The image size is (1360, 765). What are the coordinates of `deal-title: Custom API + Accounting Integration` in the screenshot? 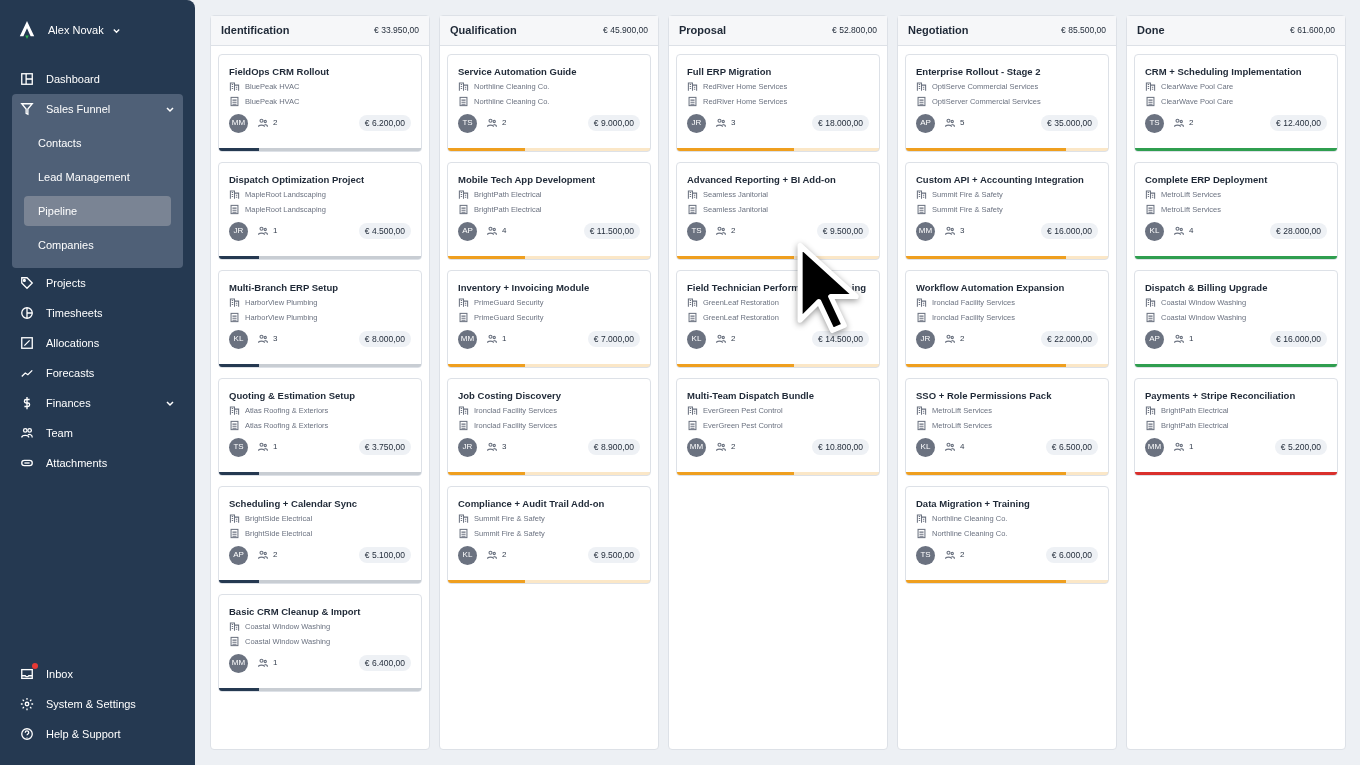 It's located at (1000, 179).